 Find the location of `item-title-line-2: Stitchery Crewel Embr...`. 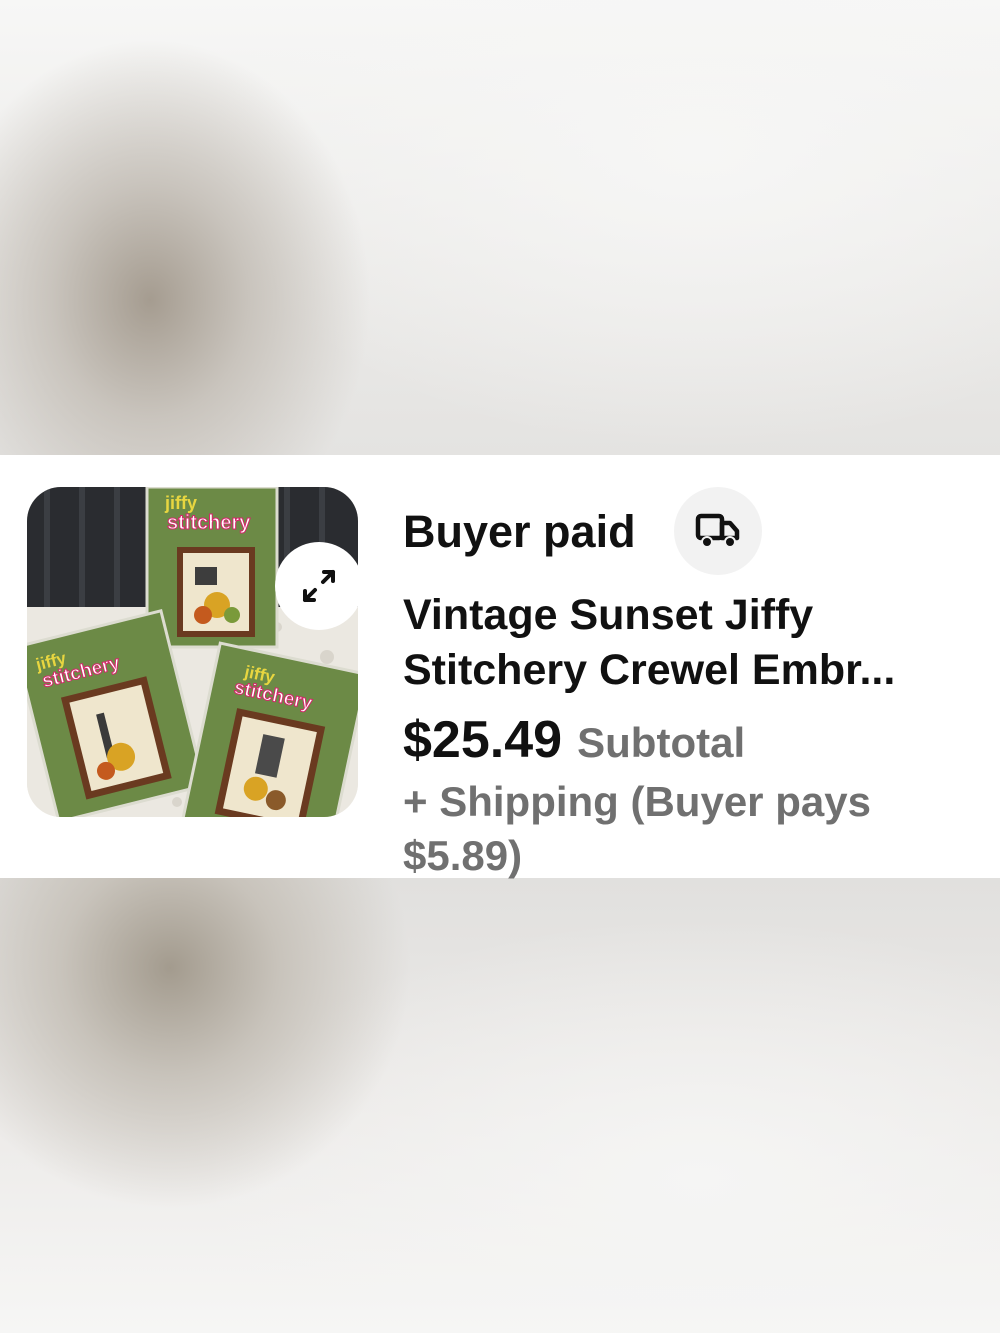

item-title-line-2: Stitchery Crewel Embr... is located at coordinates (649, 670).